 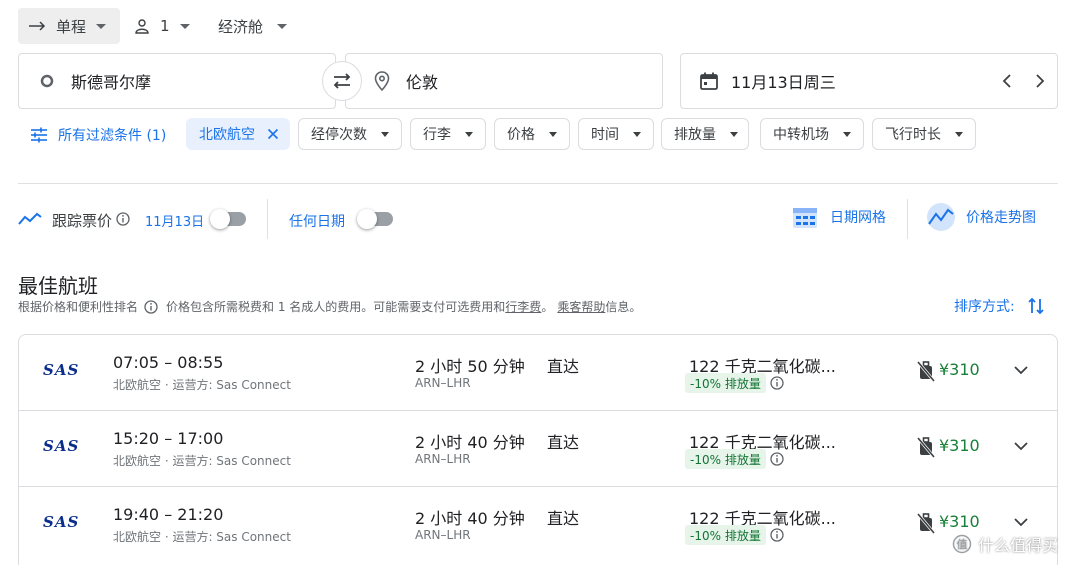 I want to click on passenger-select: 1, so click(x=162, y=26).